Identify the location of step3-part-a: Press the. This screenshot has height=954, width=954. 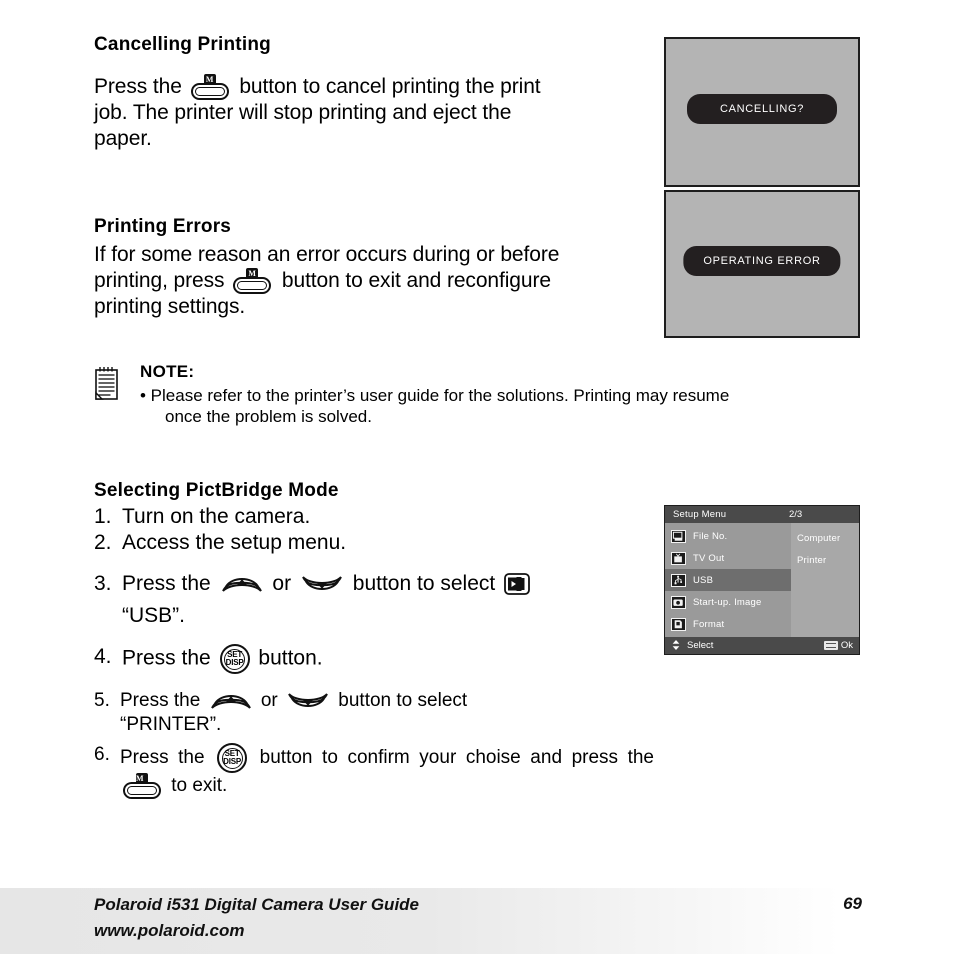
(166, 583).